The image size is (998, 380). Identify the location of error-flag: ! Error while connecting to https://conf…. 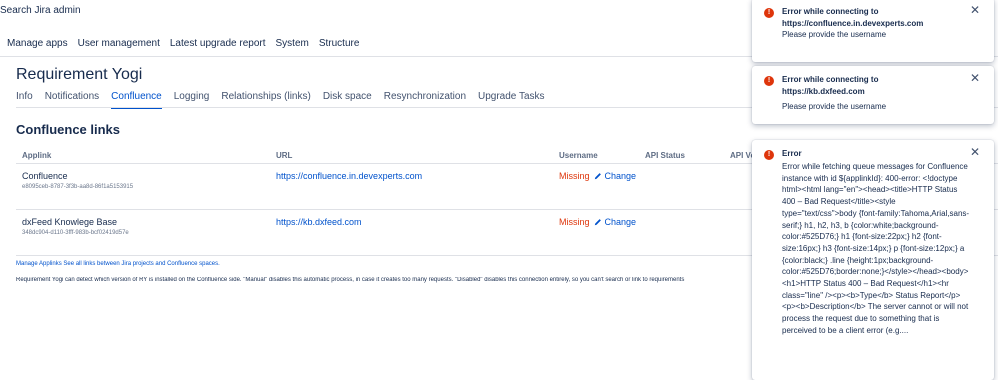
(873, 31).